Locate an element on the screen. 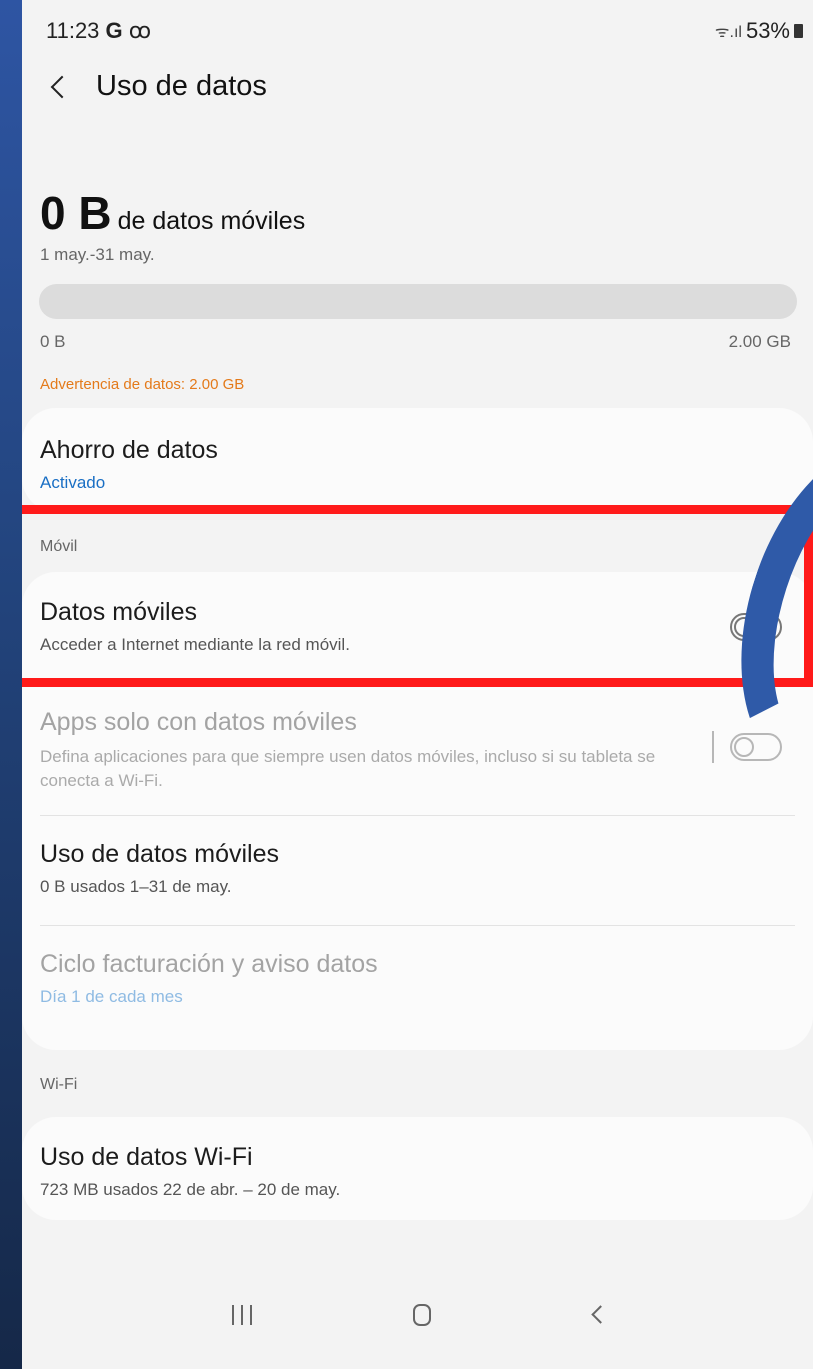  section-label-mobile: Móvil is located at coordinates (59, 546).